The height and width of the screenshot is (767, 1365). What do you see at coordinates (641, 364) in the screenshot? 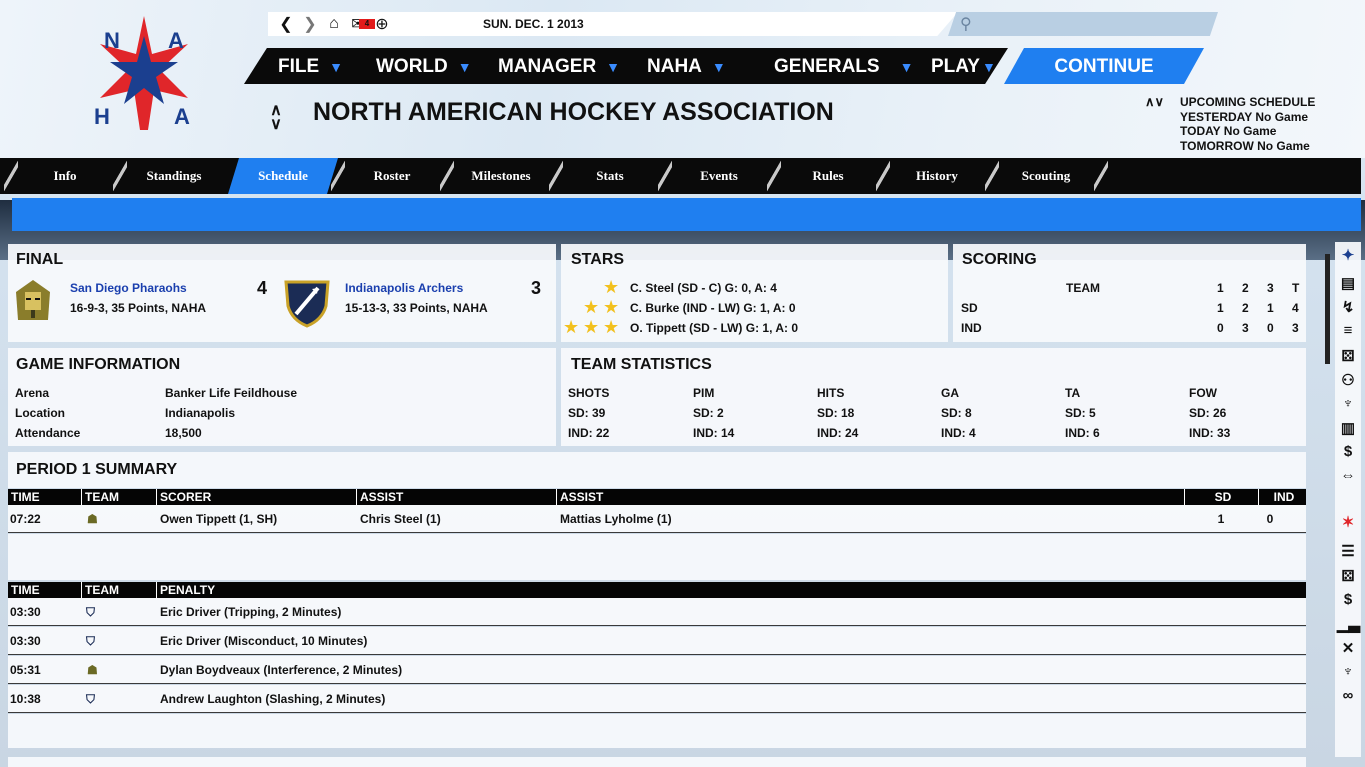
I see `team-stats-heading: TEAM STATISTICS` at bounding box center [641, 364].